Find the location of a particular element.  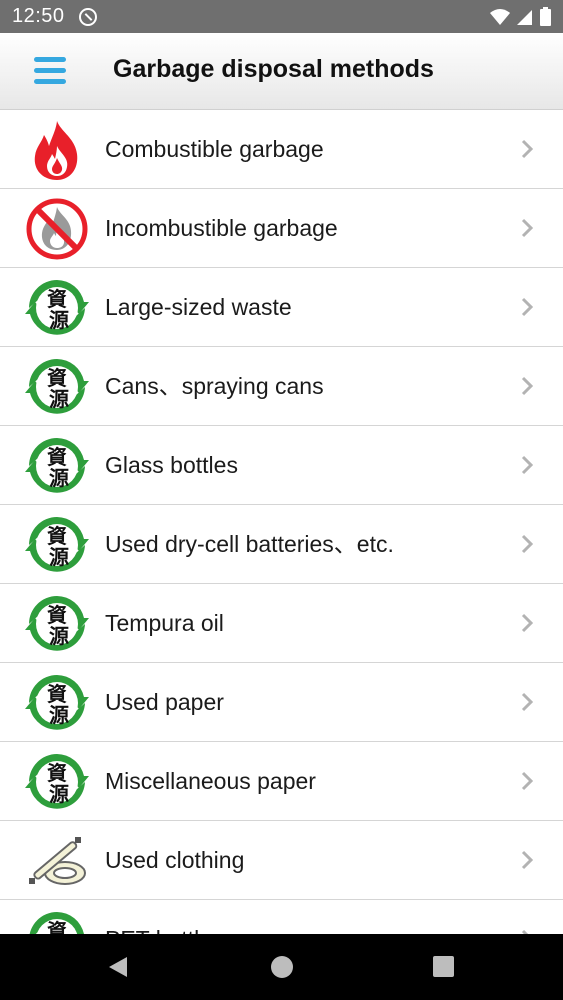

list-item-label: Large-sized waste is located at coordinates (198, 307).